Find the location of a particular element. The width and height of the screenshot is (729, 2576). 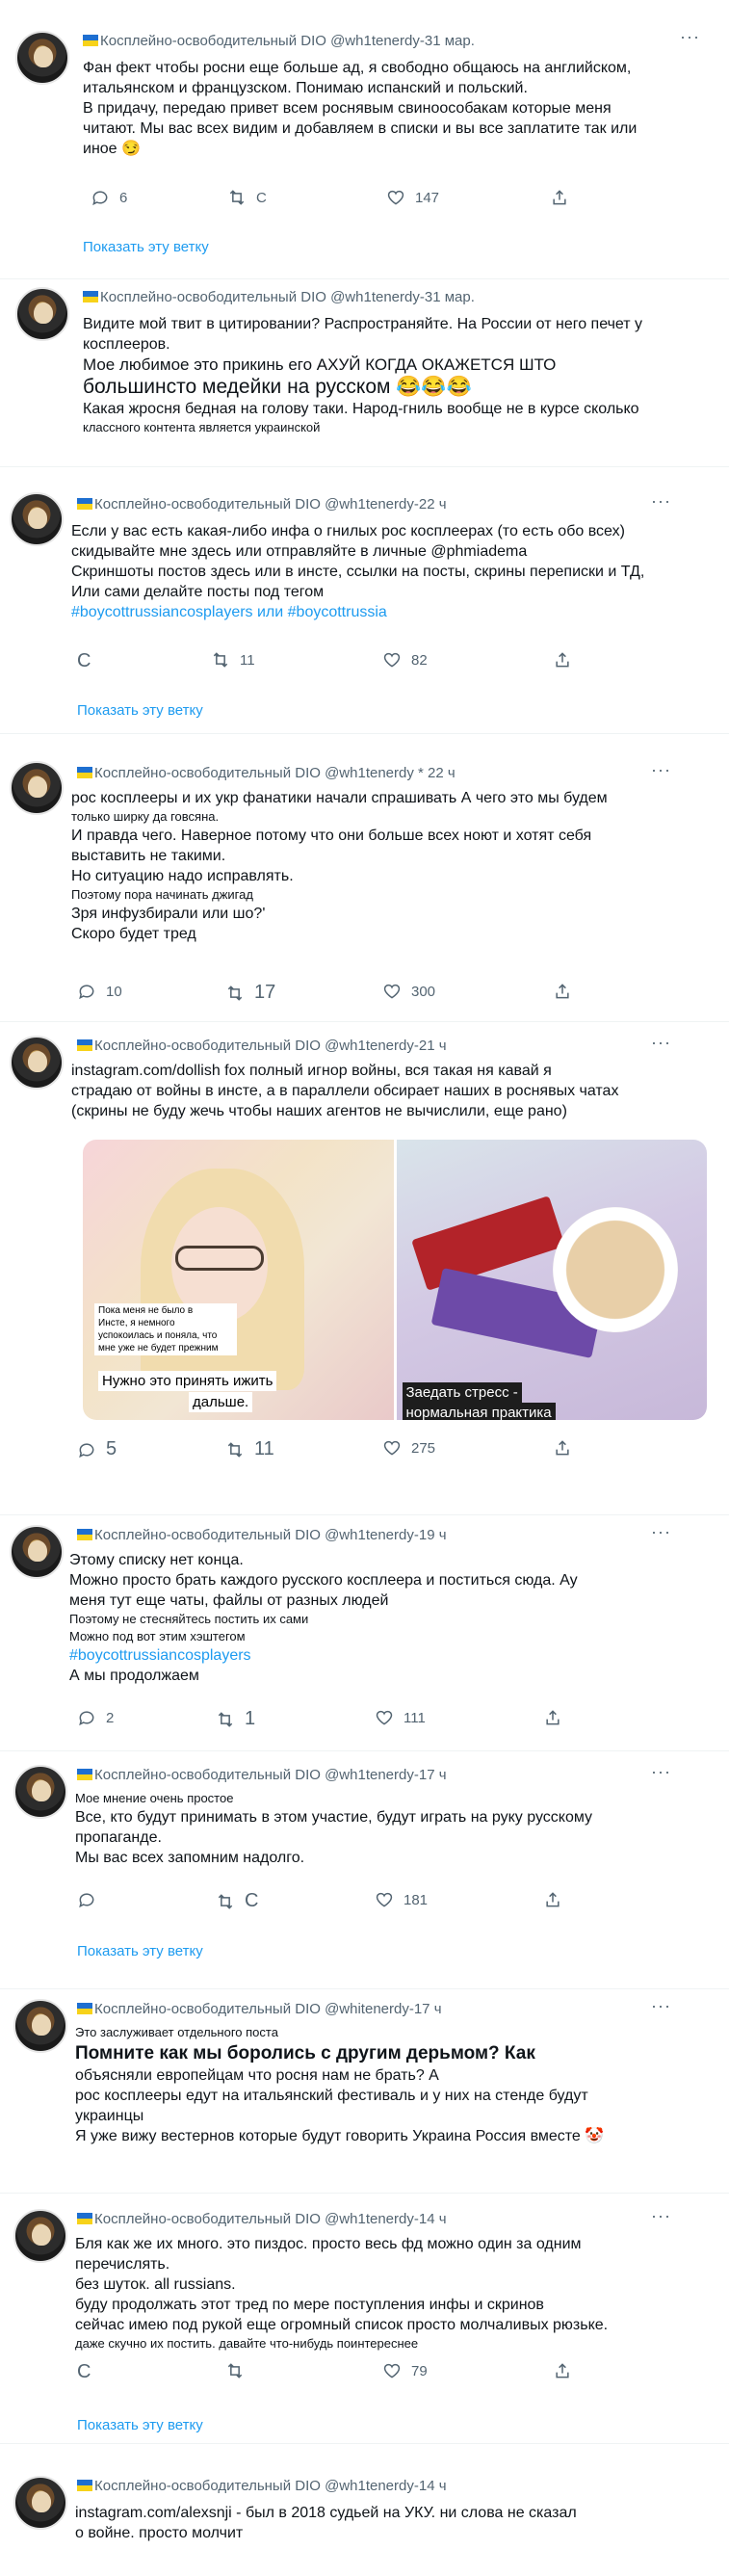

reply-button: 2 is located at coordinates (95, 1717).